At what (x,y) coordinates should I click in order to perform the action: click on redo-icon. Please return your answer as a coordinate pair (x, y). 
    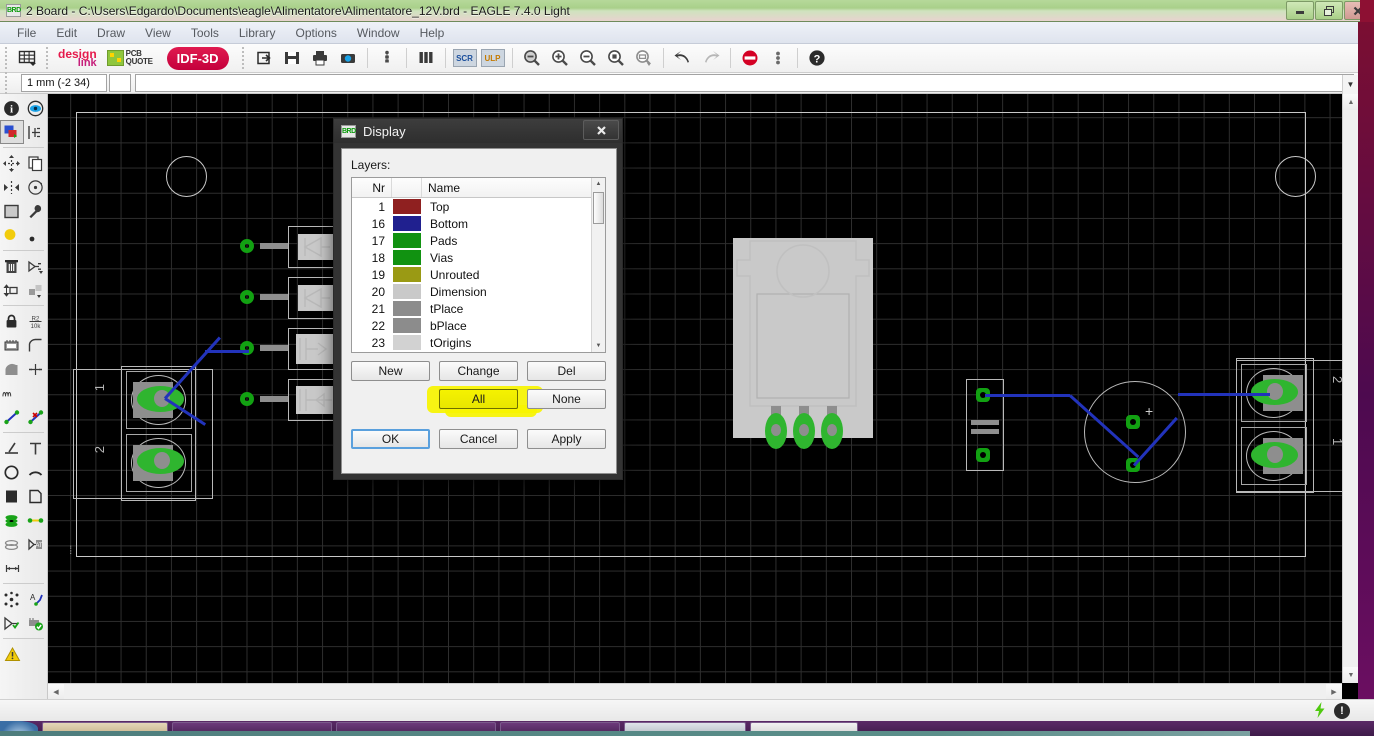
    Looking at the image, I should click on (711, 58).